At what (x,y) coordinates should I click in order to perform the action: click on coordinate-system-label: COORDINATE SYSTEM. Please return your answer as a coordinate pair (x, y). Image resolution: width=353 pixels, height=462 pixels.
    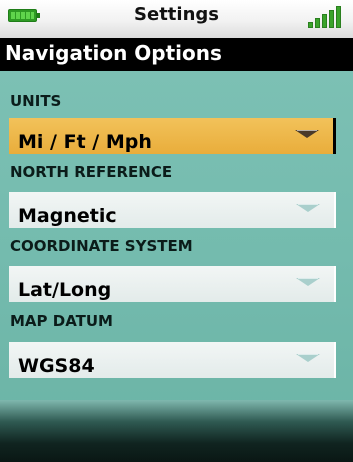
    Looking at the image, I should click on (101, 246).